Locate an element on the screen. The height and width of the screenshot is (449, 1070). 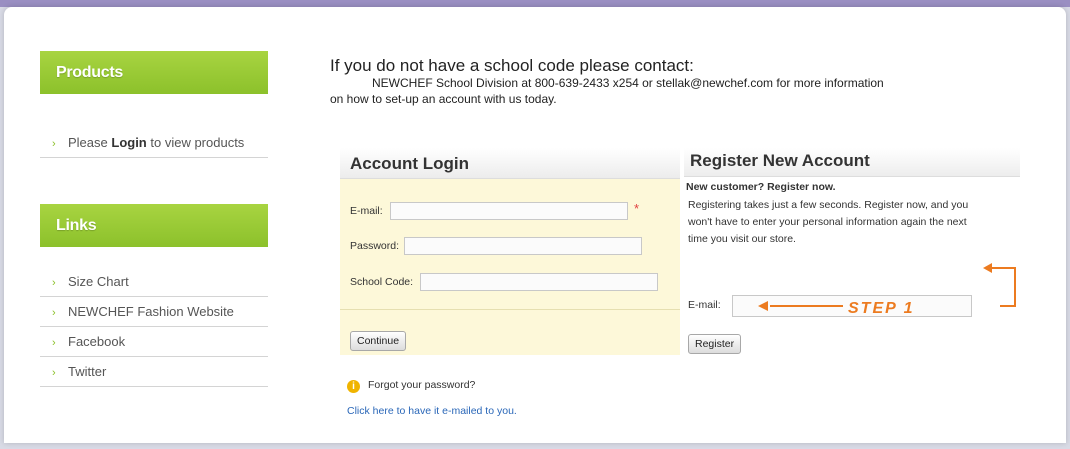
school-code-label: School Code: is located at coordinates (382, 282).